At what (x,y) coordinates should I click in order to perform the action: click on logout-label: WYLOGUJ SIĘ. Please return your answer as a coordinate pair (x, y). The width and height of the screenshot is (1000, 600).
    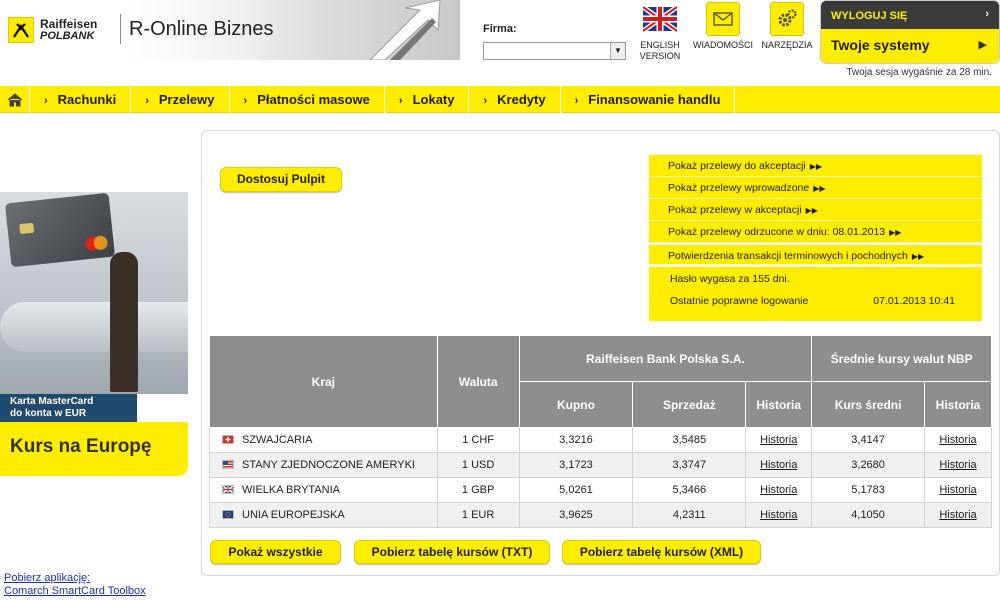
    Looking at the image, I should click on (869, 16).